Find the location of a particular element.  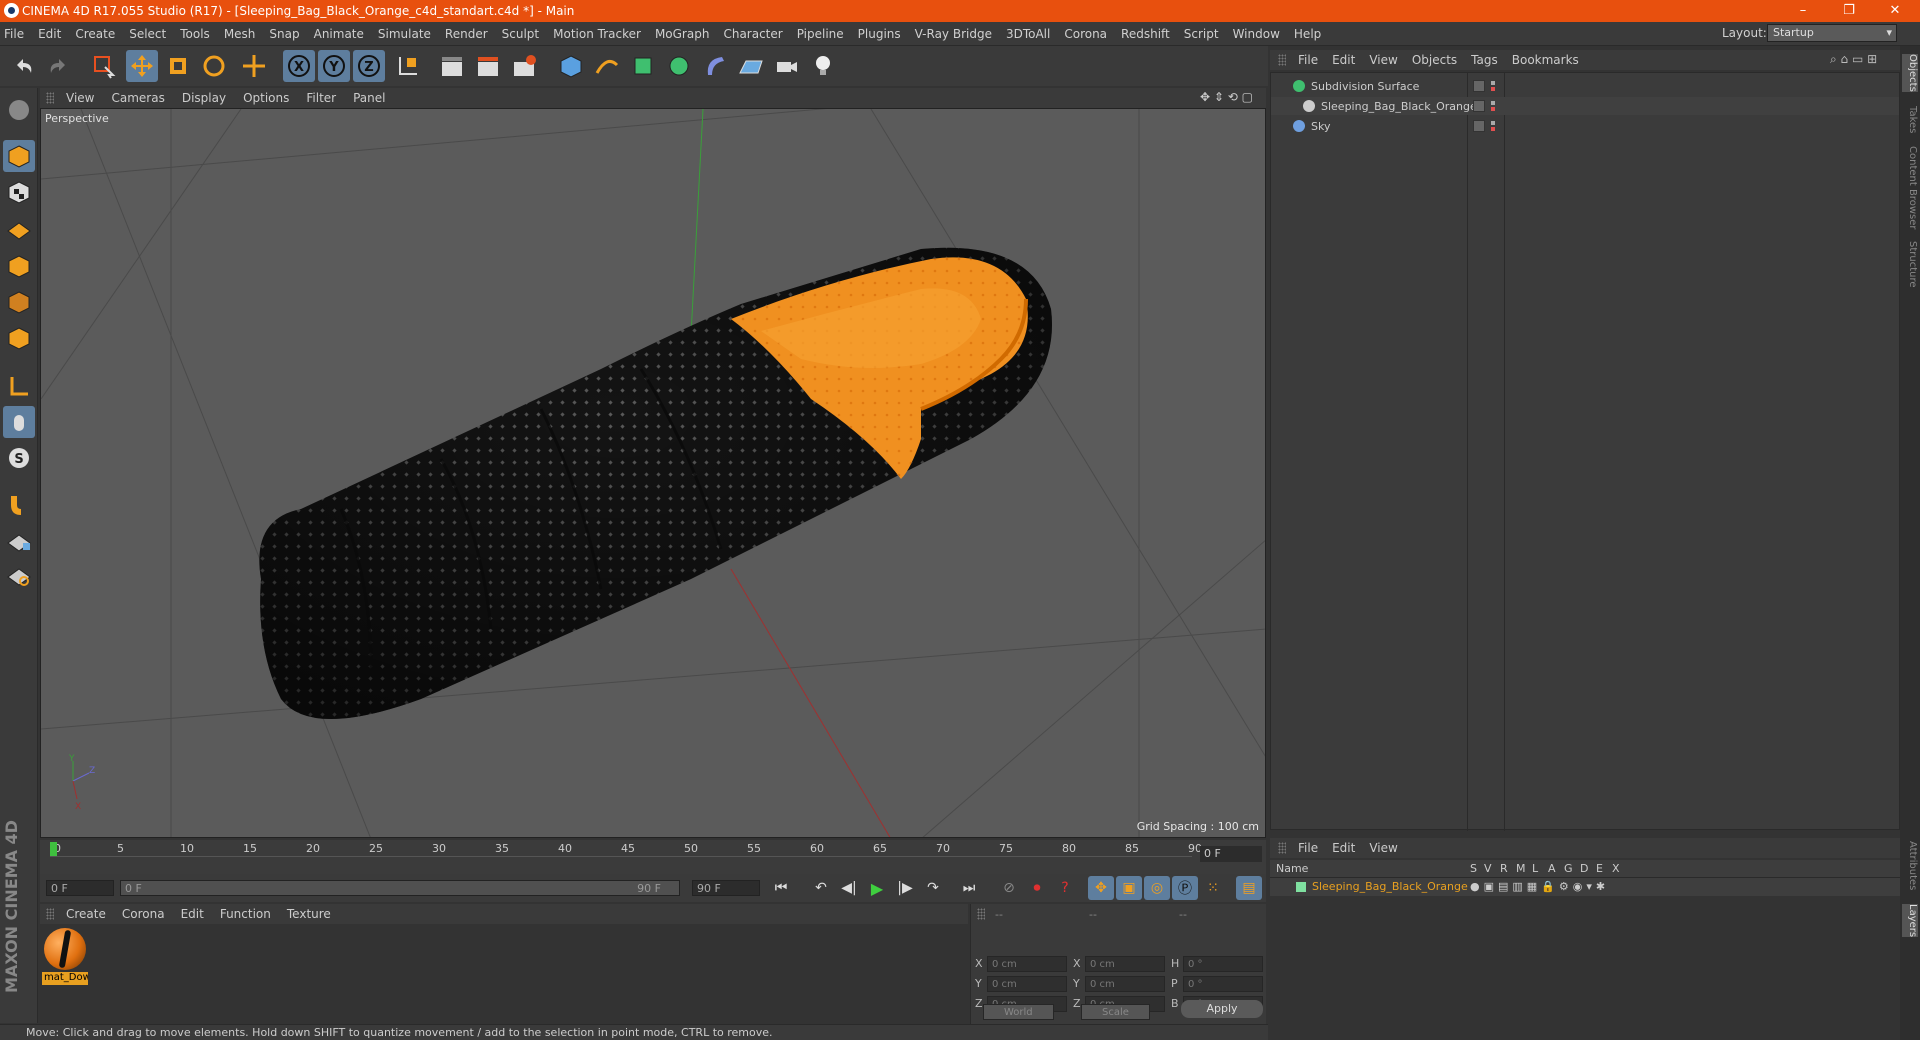

object-row: Subdivision Surface is located at coordinates (1585, 86).